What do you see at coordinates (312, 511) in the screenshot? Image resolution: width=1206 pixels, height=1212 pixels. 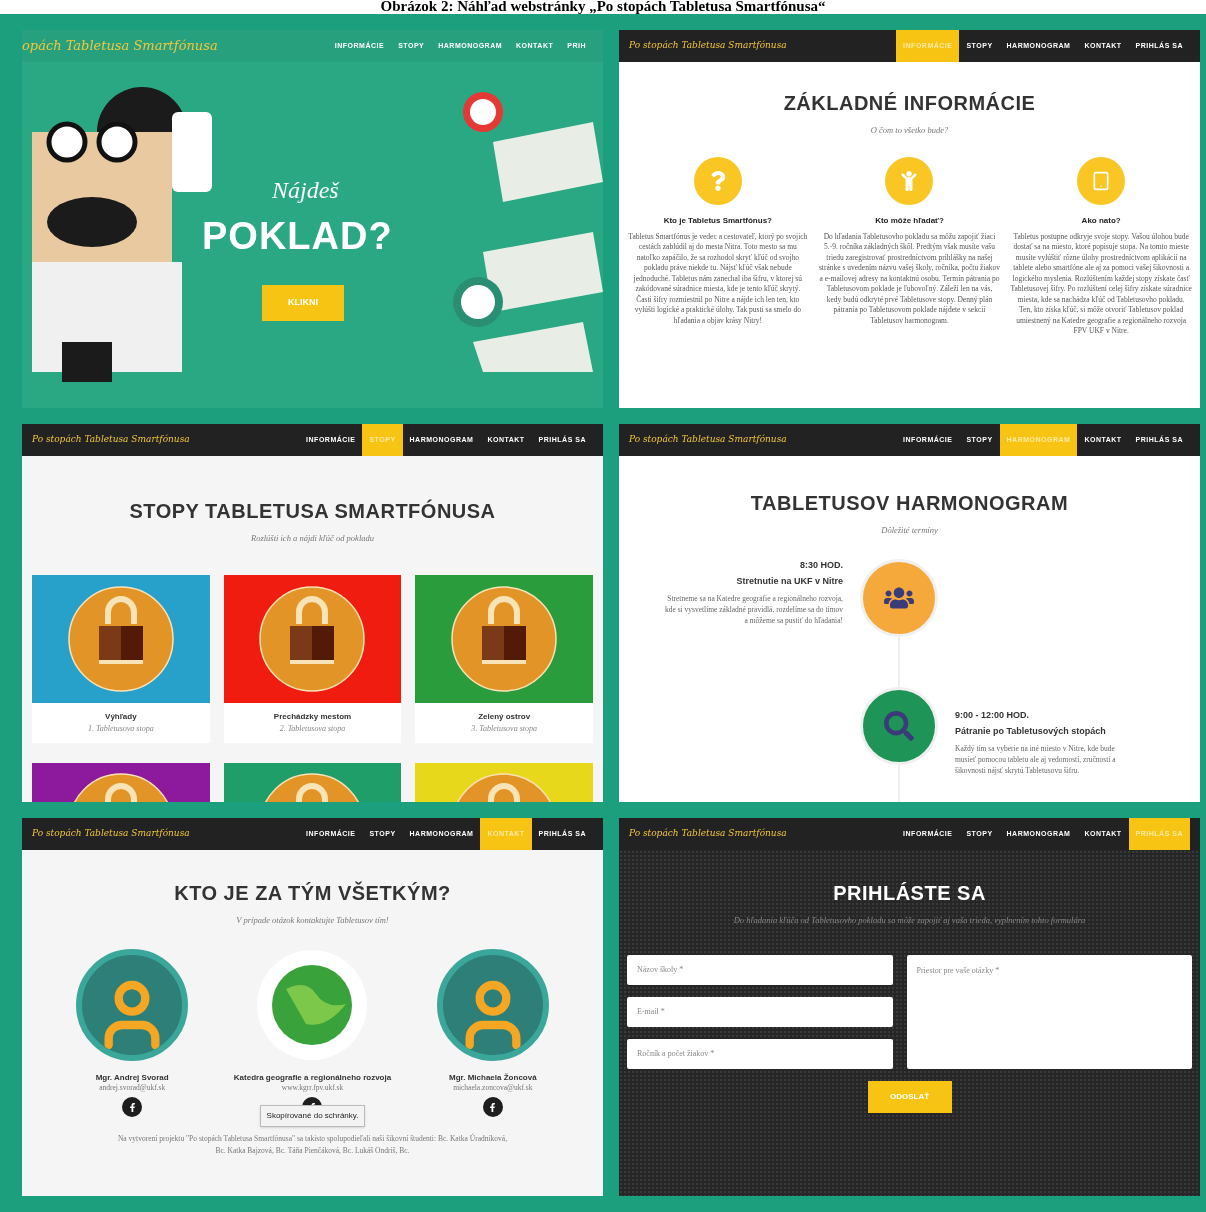 I see `section-title: STOPY TABLETUSA SMARTFÓNUSA` at bounding box center [312, 511].